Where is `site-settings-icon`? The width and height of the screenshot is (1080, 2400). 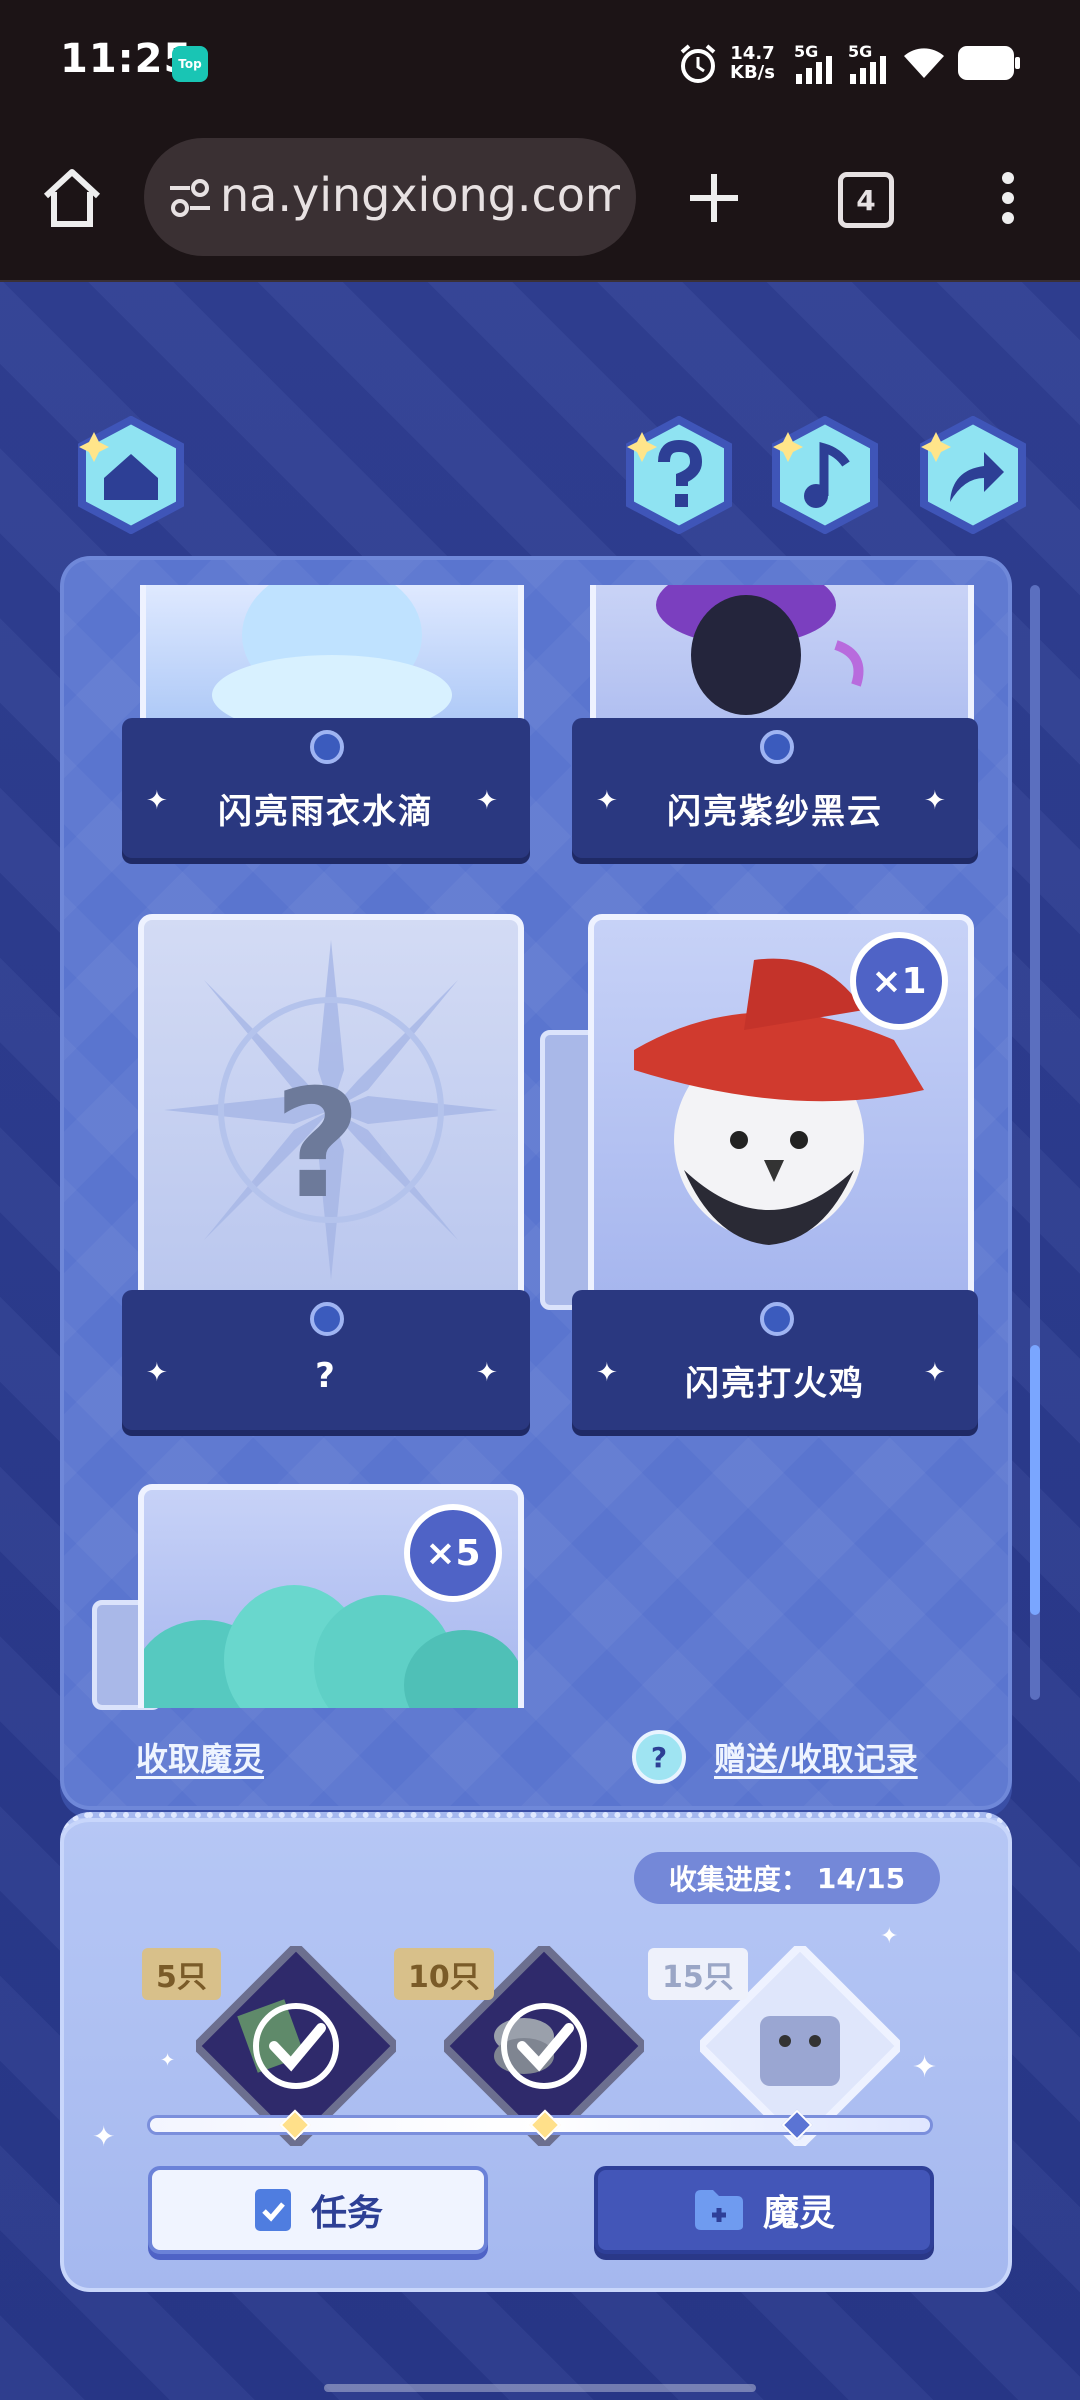
site-settings-icon is located at coordinates (190, 198).